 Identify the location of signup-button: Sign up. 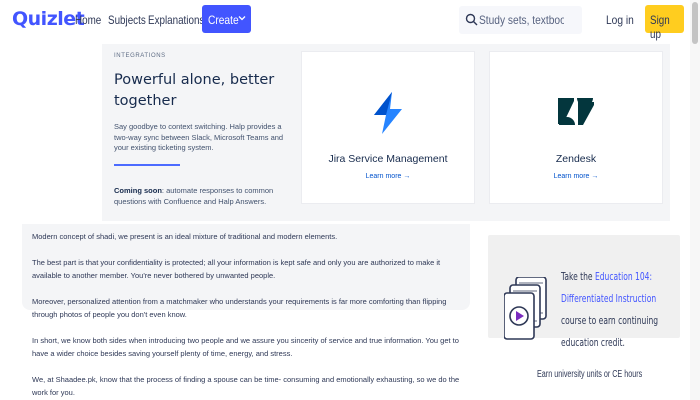
(664, 23).